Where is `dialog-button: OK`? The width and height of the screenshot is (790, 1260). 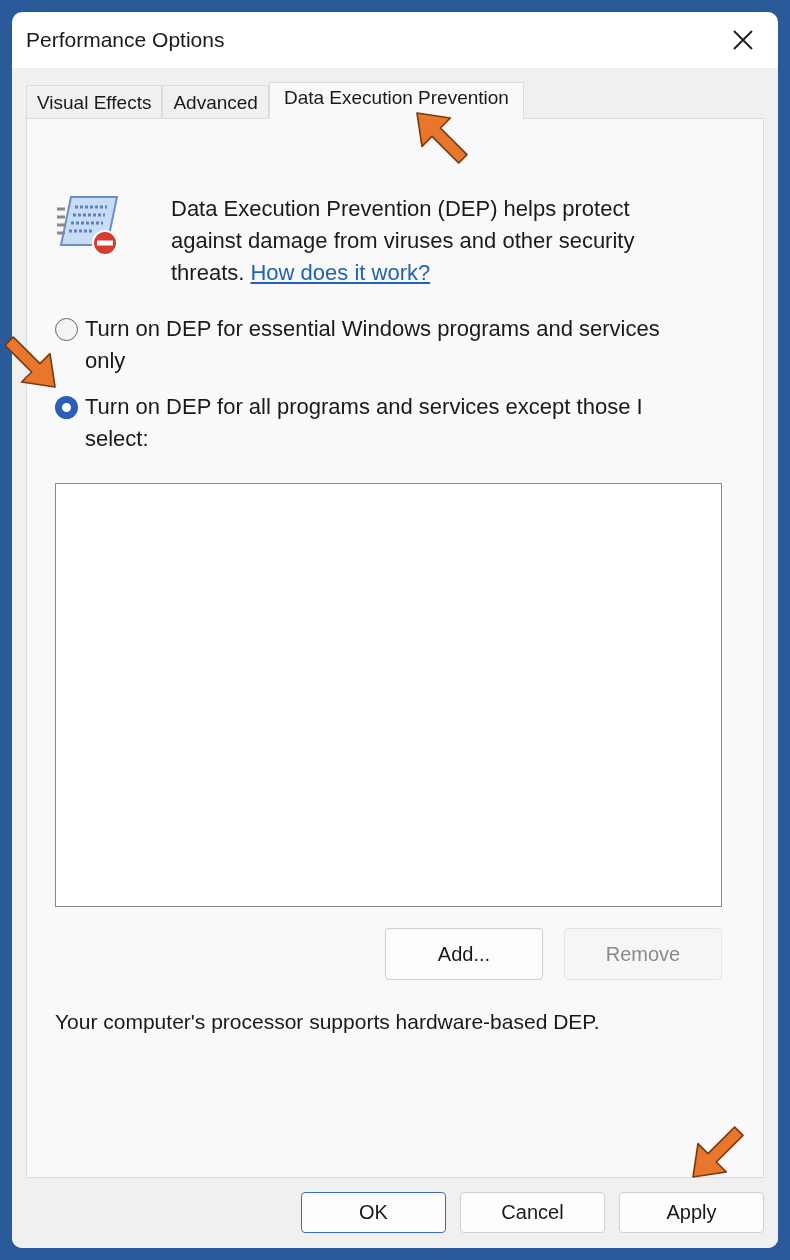 dialog-button: OK is located at coordinates (373, 1212).